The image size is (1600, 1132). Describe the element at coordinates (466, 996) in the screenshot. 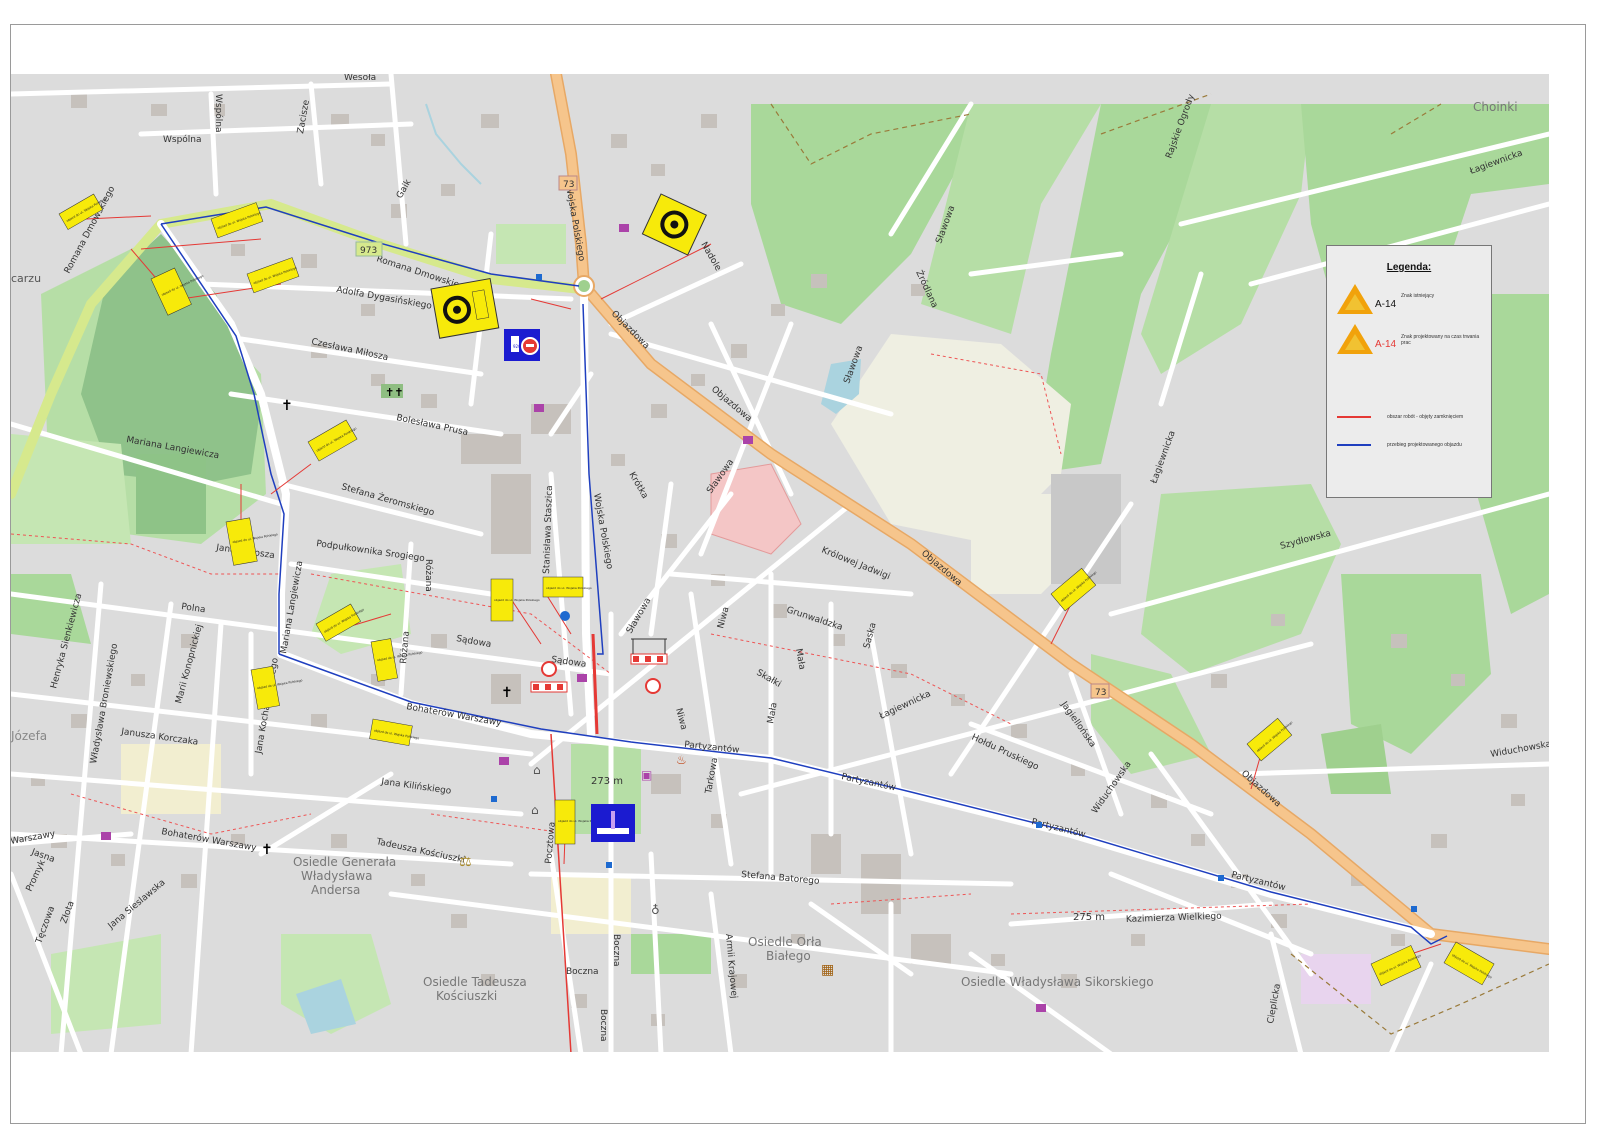

I see `place-label: Kościuszki` at that location.